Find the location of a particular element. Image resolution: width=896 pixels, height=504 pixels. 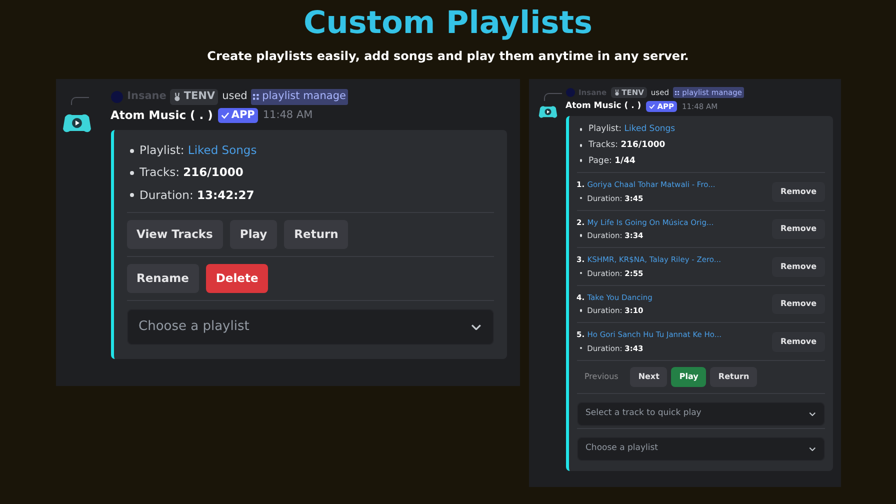

command-mention: playlist manage is located at coordinates (299, 97).